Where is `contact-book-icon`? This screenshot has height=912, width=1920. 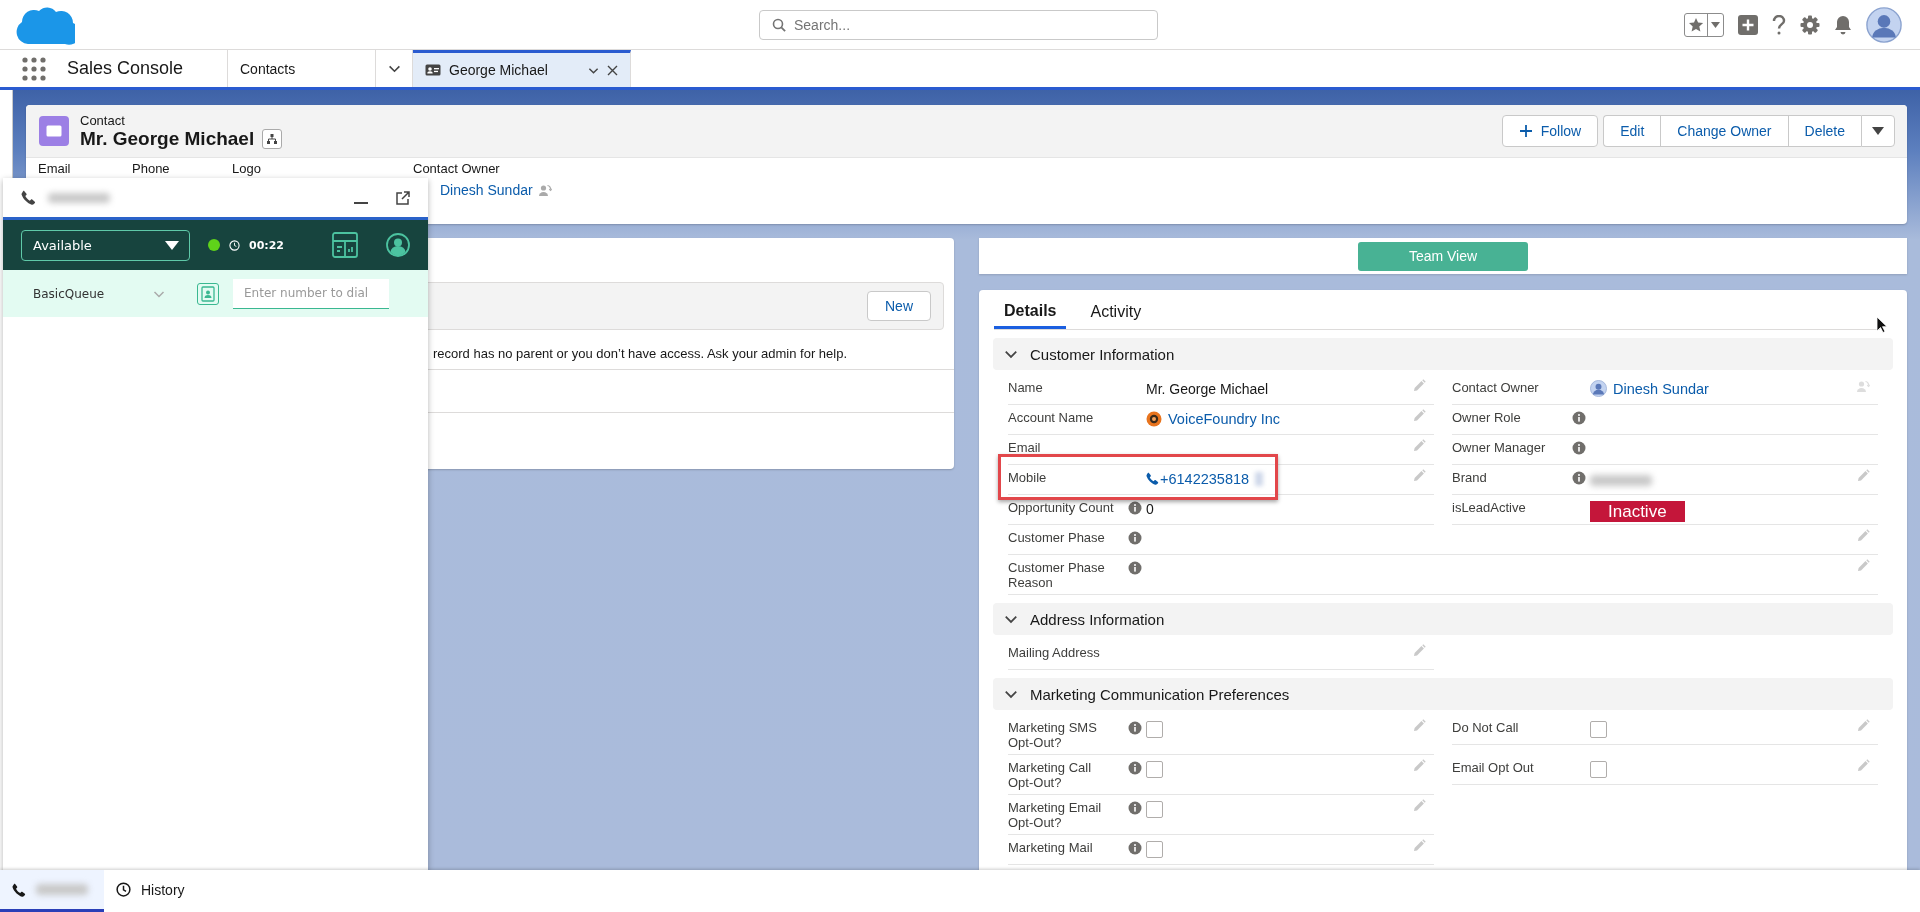 contact-book-icon is located at coordinates (208, 293).